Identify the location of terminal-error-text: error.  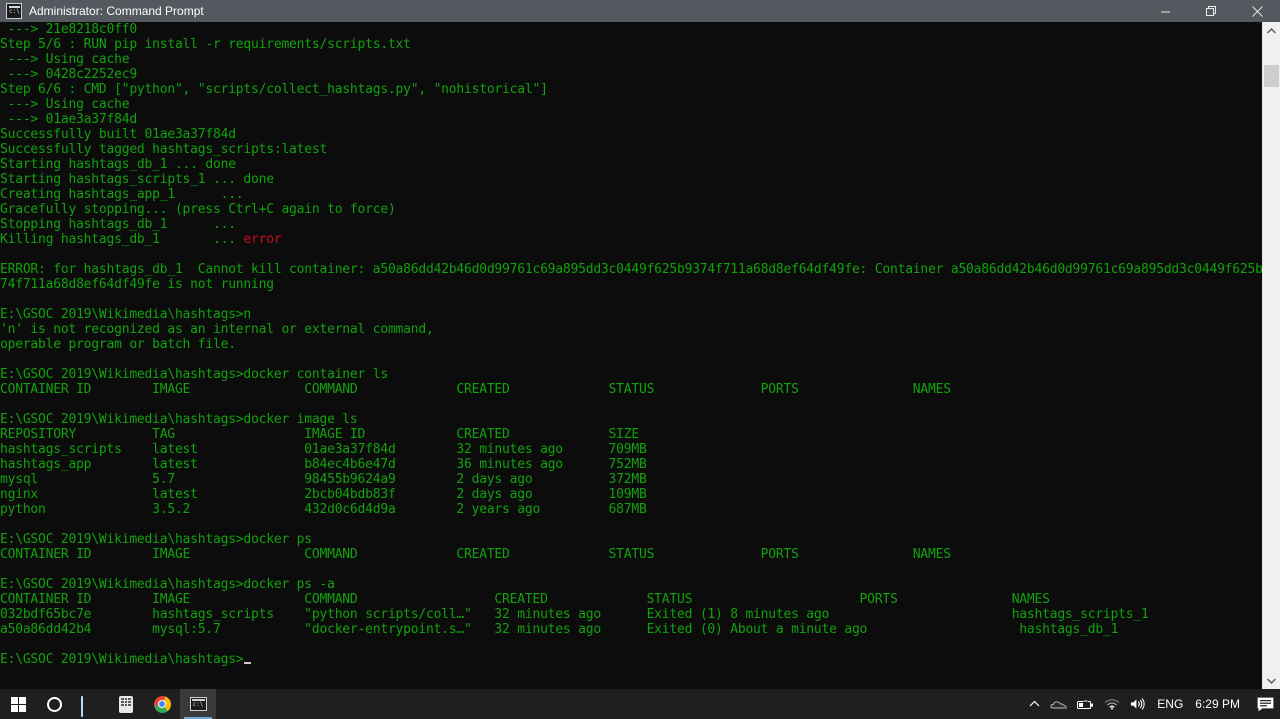
(262, 239).